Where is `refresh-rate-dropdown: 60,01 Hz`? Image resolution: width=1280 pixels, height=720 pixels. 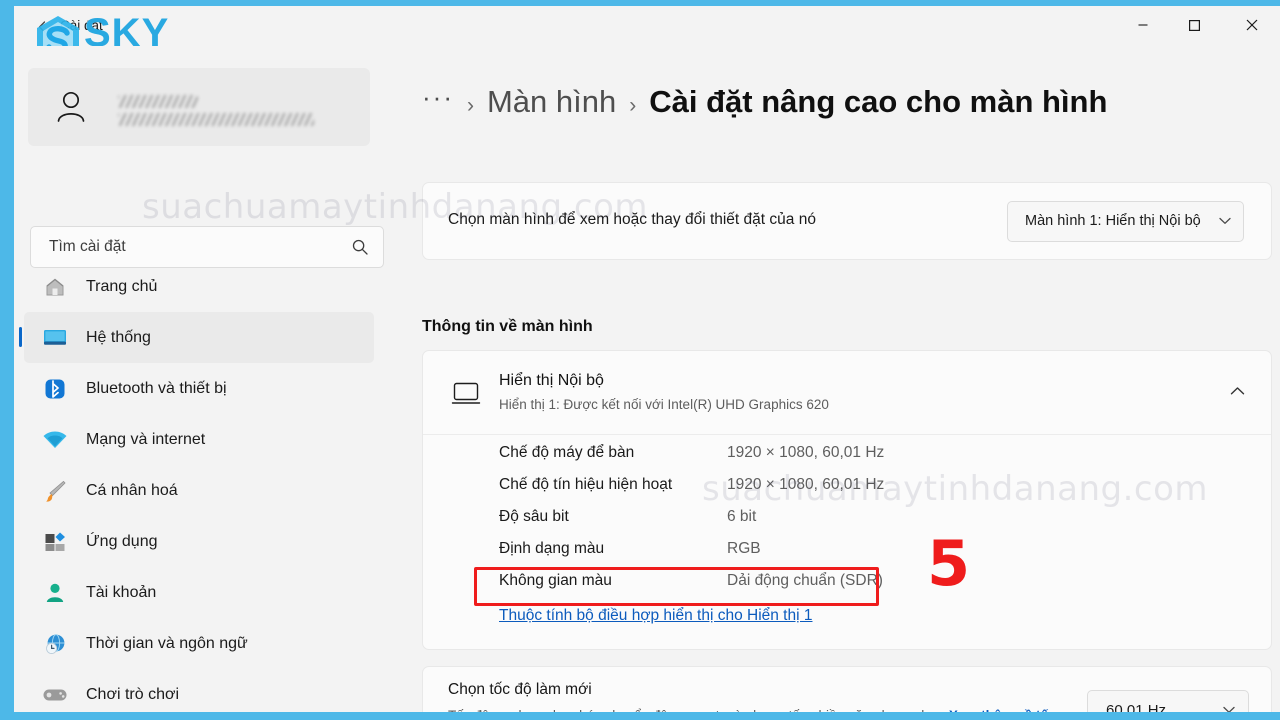
refresh-rate-dropdown: 60,01 Hz is located at coordinates (1168, 701).